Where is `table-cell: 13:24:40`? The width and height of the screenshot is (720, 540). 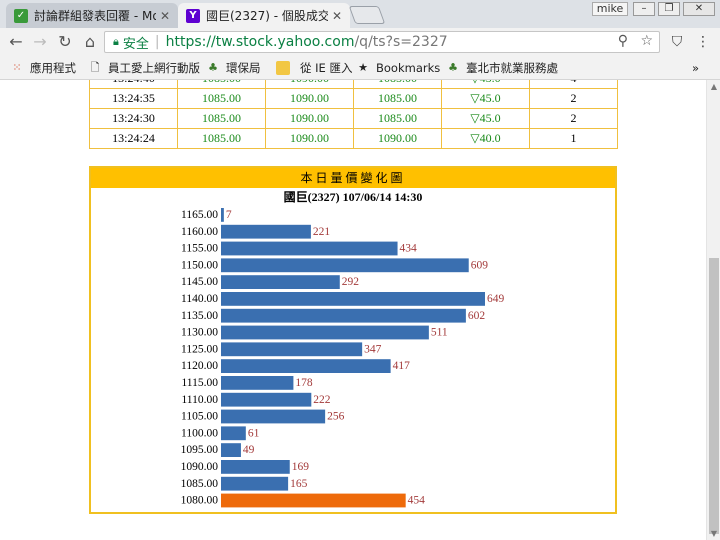 table-cell: 13:24:40 is located at coordinates (133, 84).